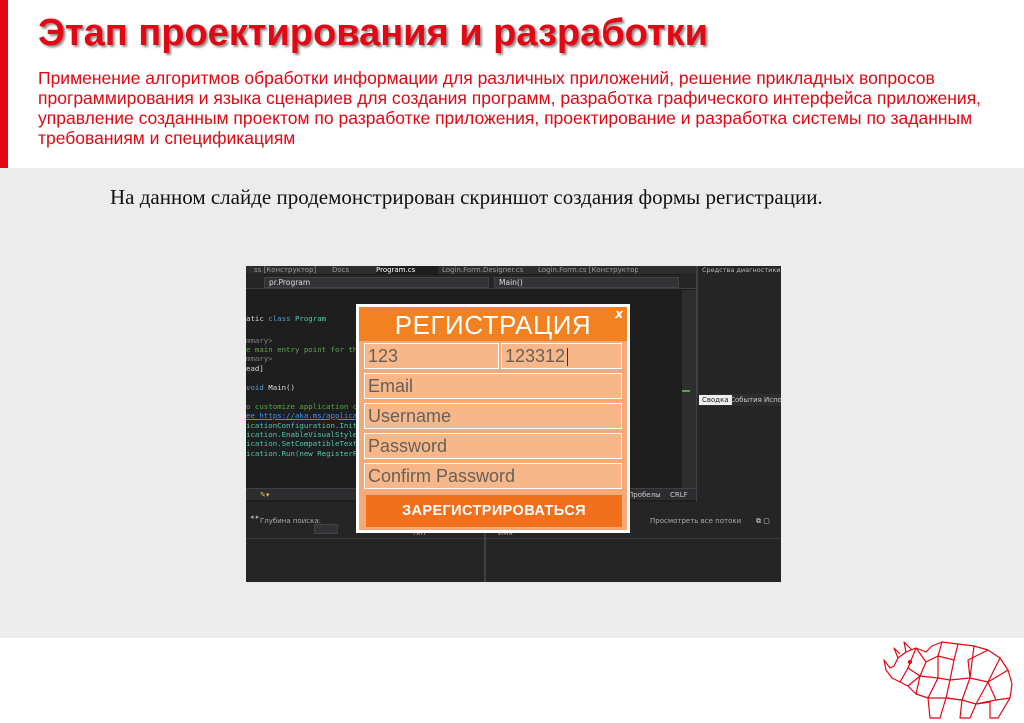 This screenshot has height=723, width=1024. I want to click on first-name-field: 123, so click(431, 356).